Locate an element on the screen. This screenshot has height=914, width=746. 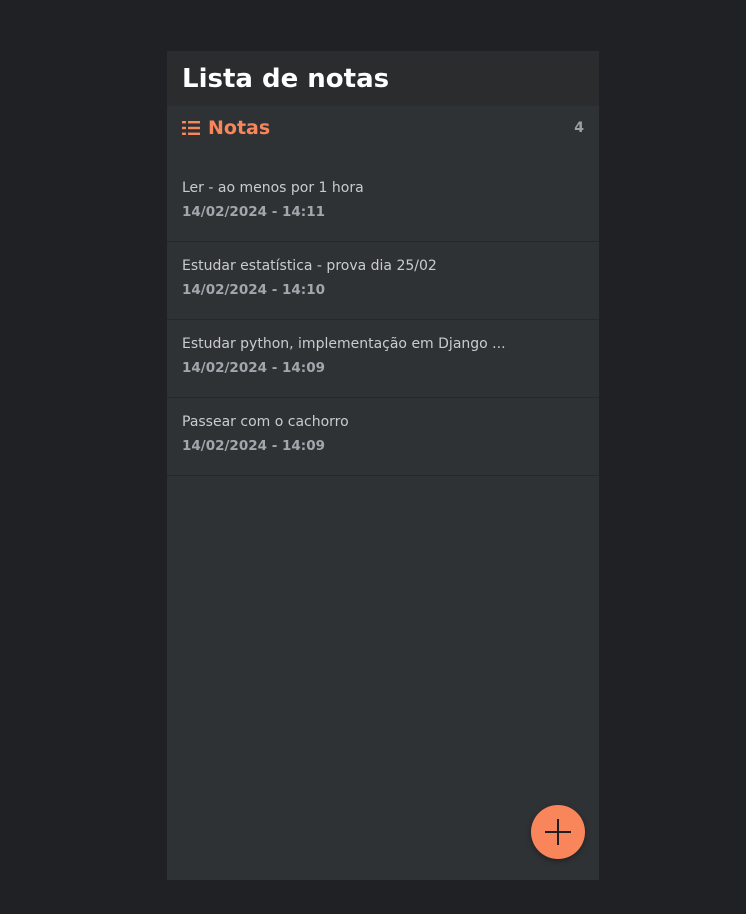
note-text: Ler - ao menos por 1 hora is located at coordinates (273, 188).